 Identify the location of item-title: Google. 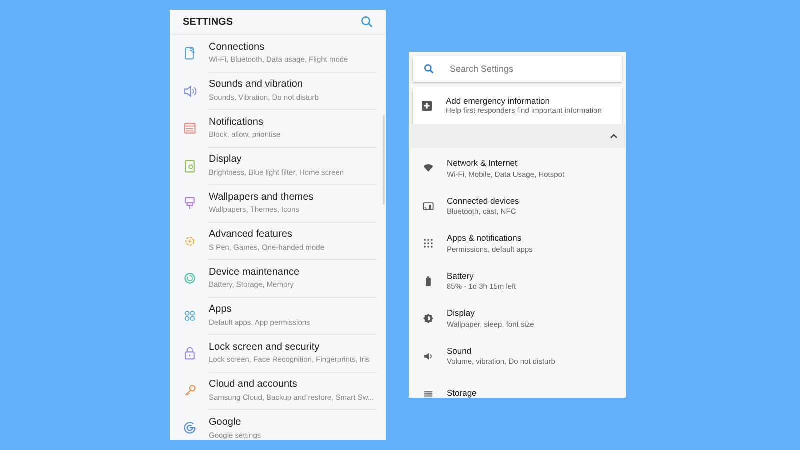
(225, 423).